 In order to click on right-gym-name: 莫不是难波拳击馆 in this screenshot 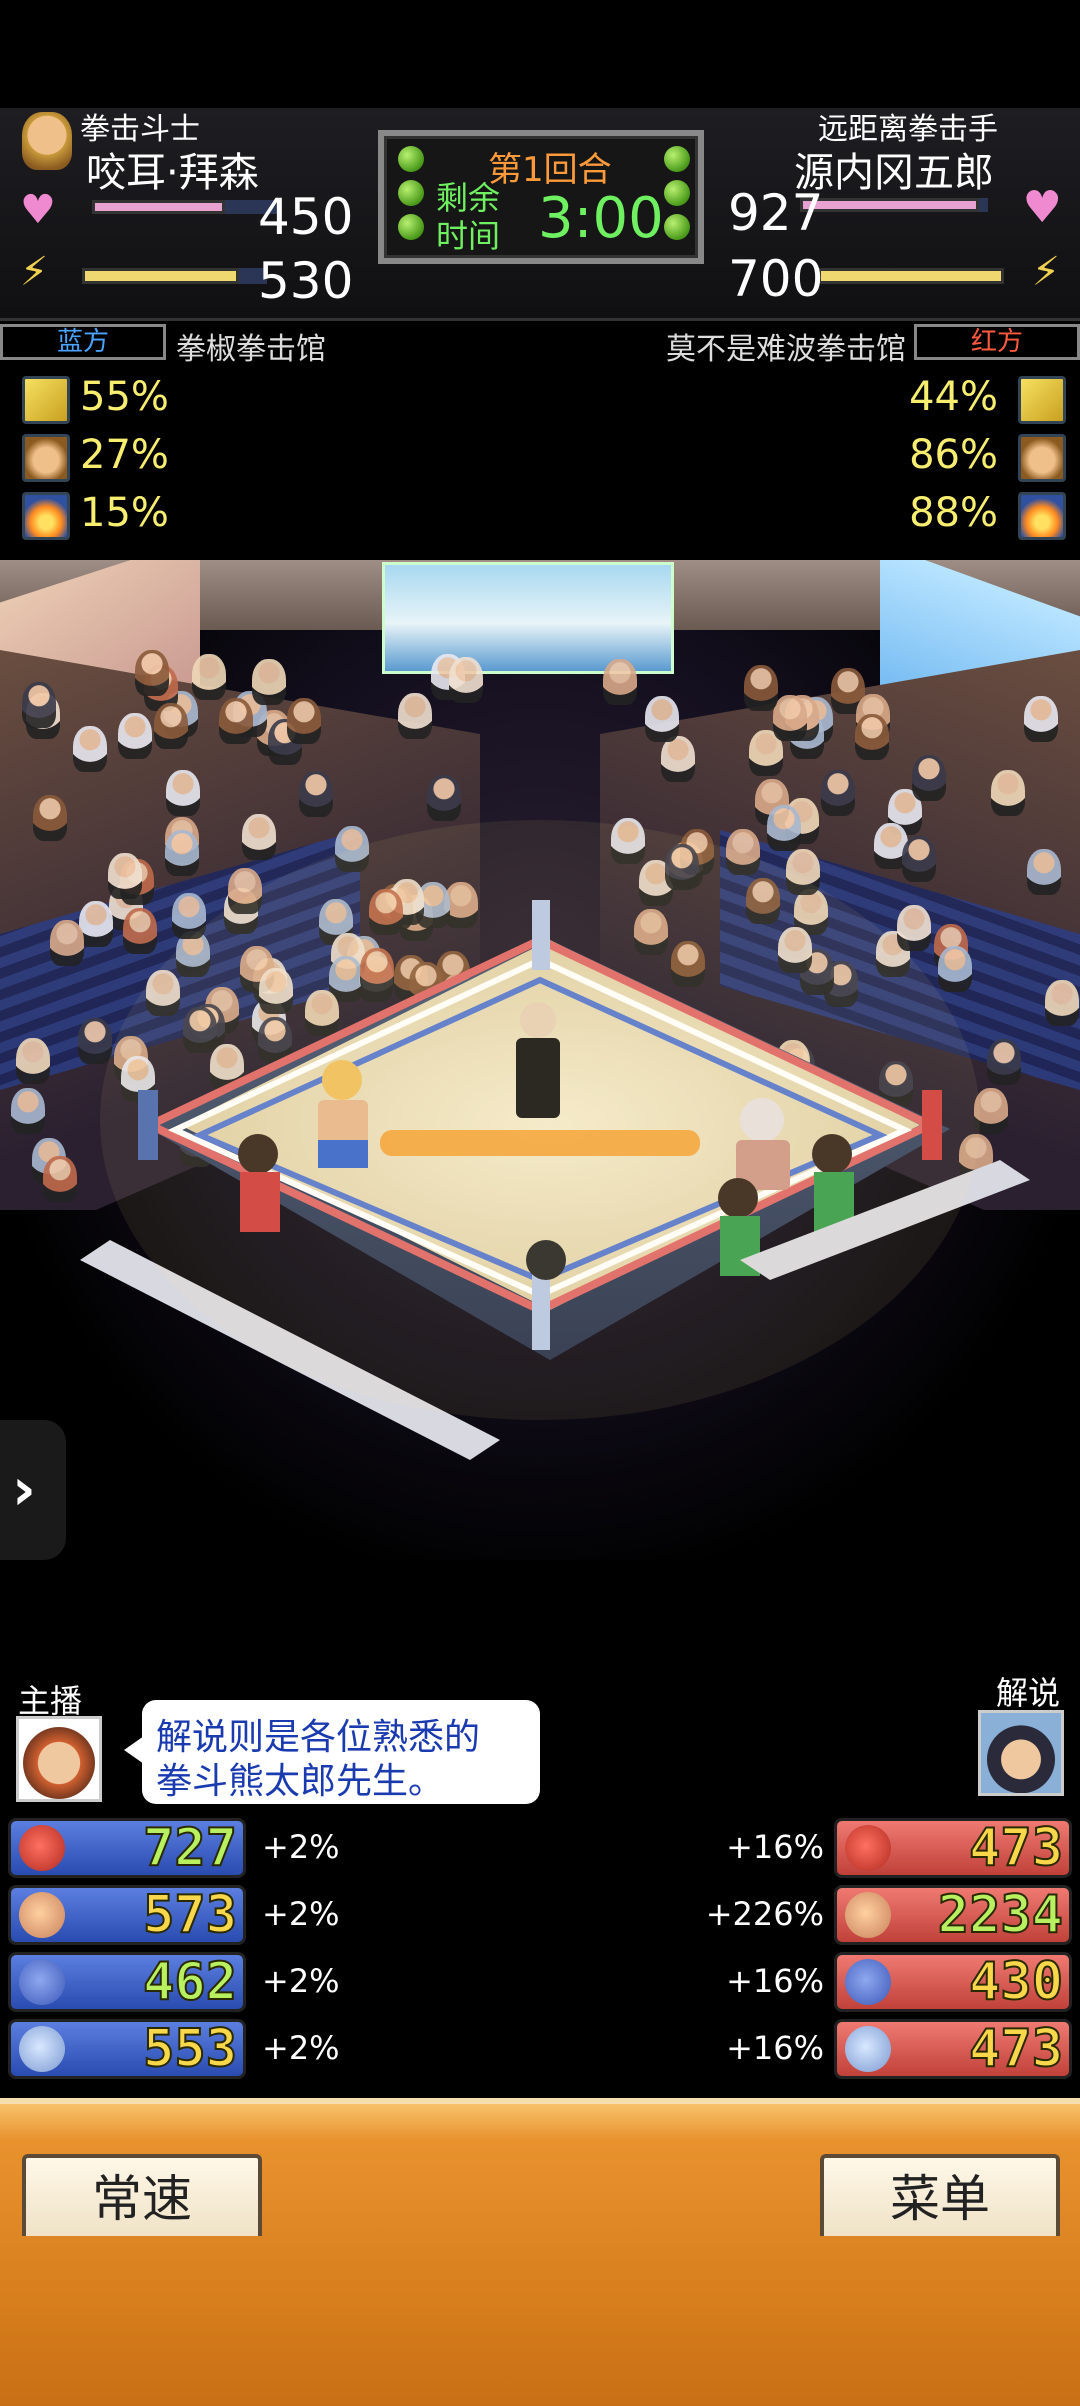, I will do `click(786, 349)`.